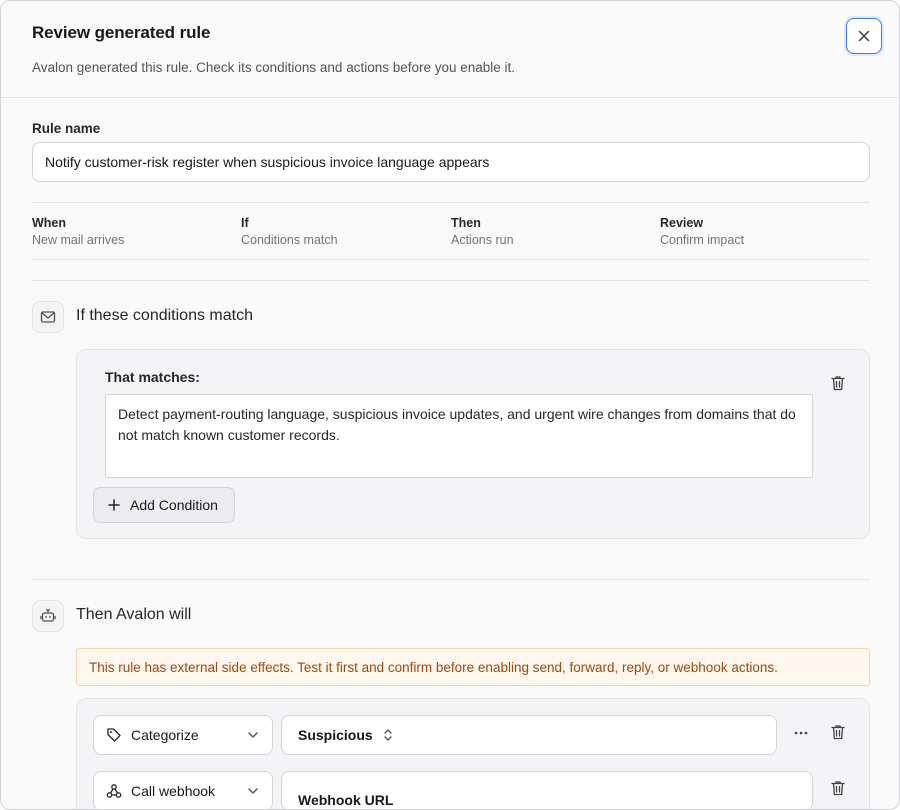  Describe the element at coordinates (702, 231) in the screenshot. I see `step-review: Review Confirm impact` at that location.